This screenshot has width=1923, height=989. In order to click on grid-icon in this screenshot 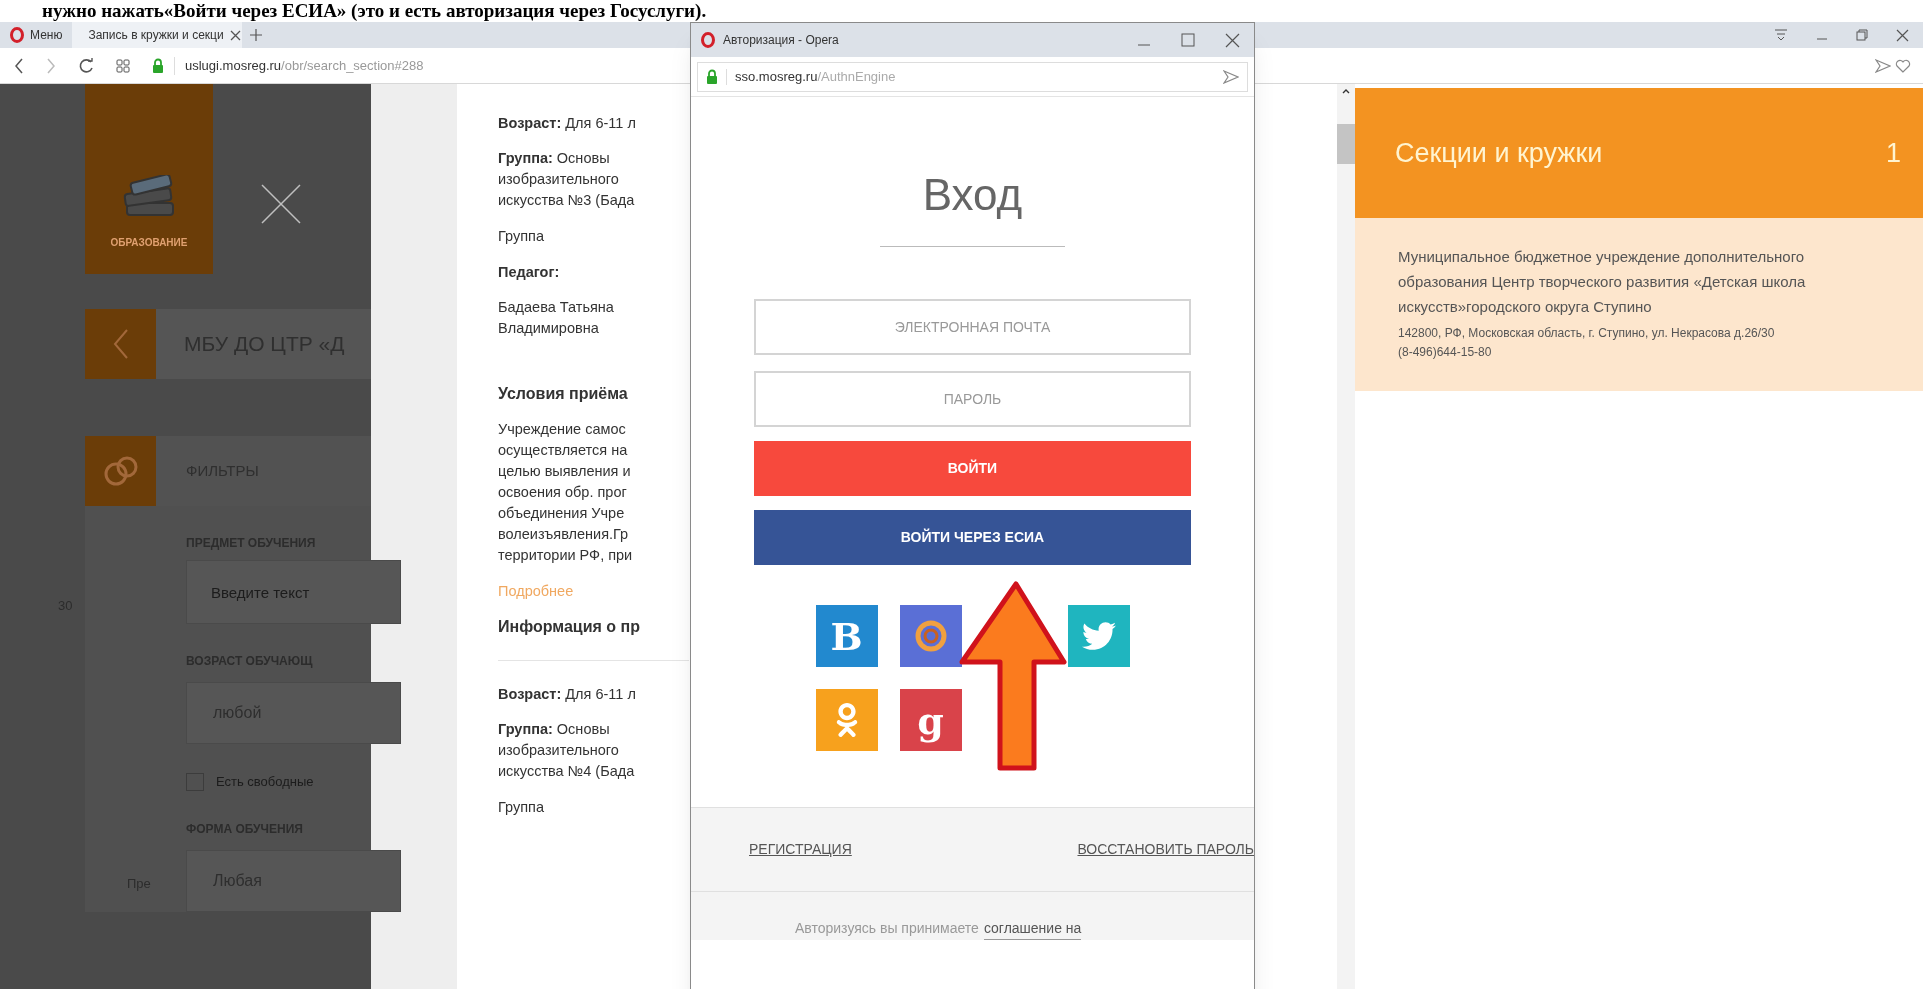, I will do `click(123, 65)`.